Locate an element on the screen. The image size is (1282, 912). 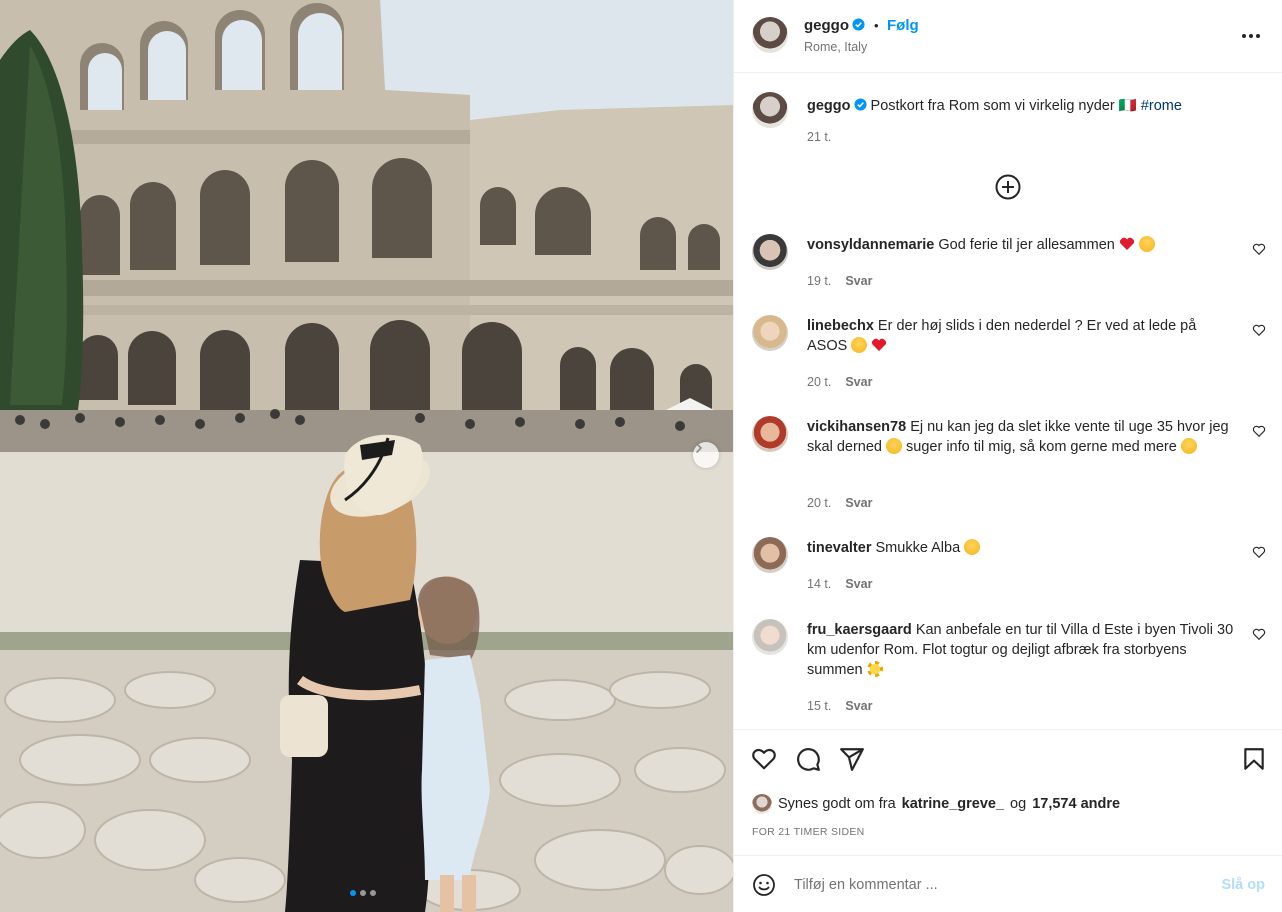
author-avatar is located at coordinates (770, 35).